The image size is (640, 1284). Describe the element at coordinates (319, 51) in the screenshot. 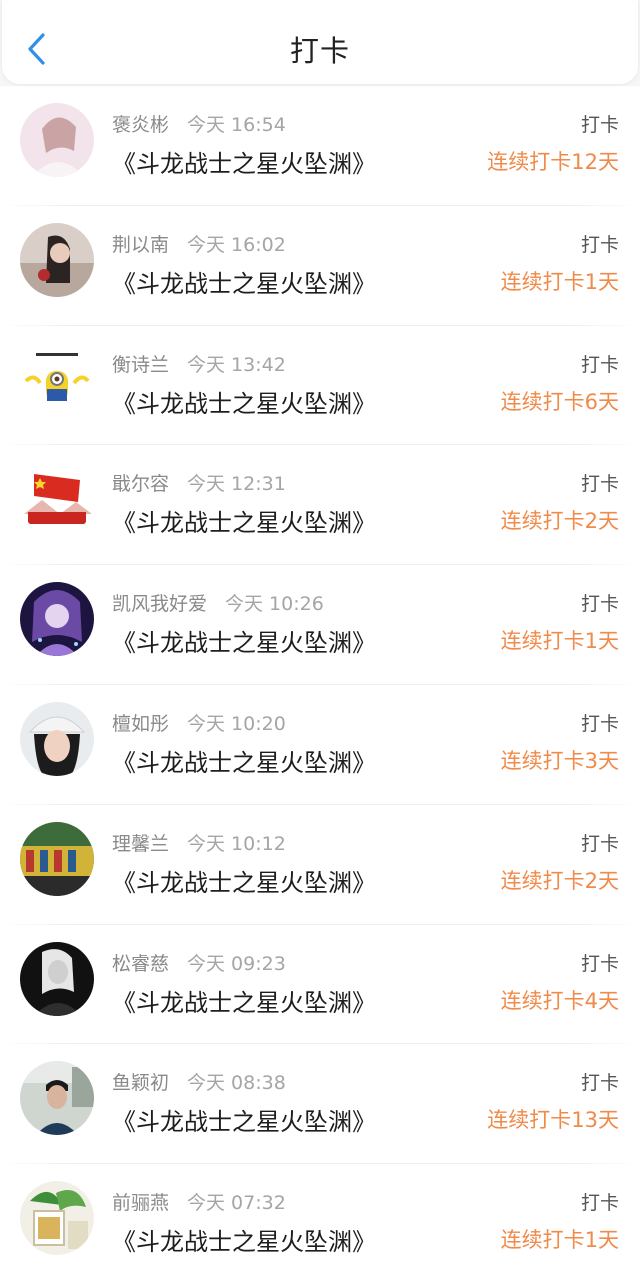

I see `page-title: 打卡` at that location.